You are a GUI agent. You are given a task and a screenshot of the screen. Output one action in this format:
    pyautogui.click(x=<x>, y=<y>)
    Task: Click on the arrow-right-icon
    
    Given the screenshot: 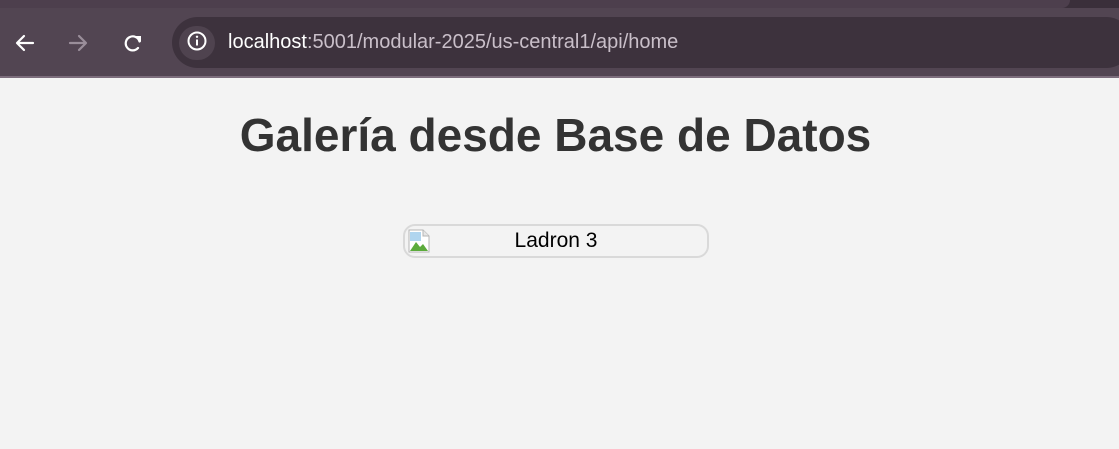 What is the action you would take?
    pyautogui.click(x=78, y=43)
    